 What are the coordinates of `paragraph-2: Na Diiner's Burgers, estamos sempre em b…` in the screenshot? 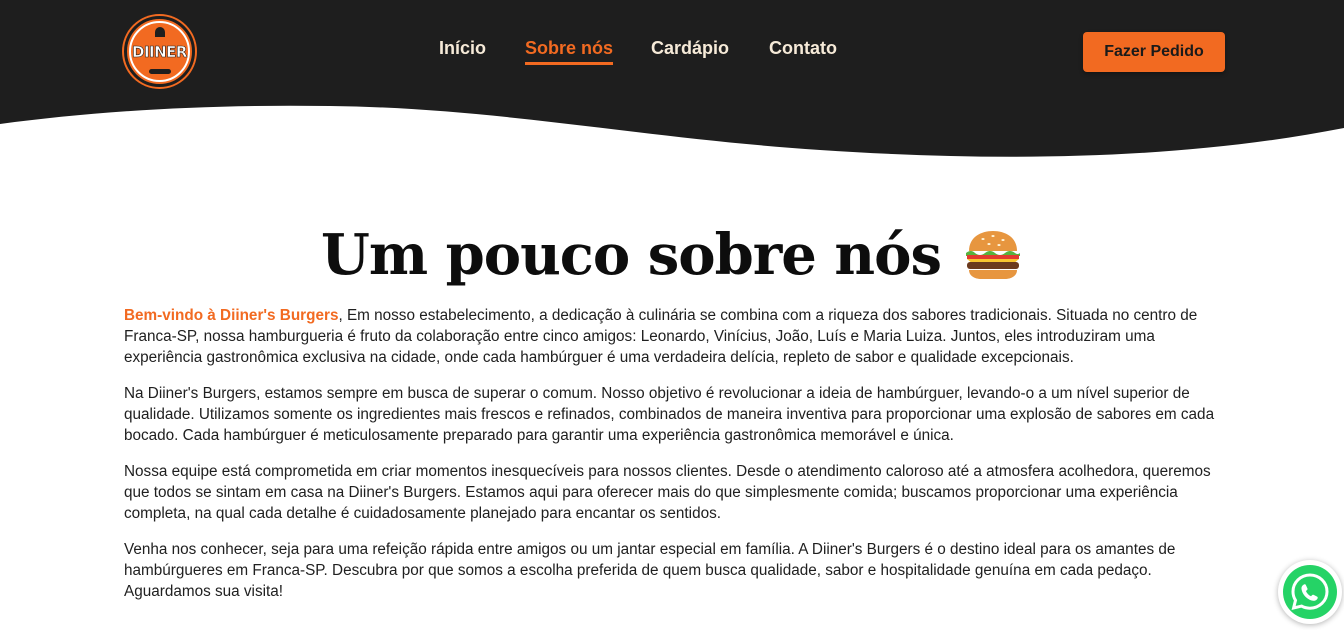 It's located at (669, 414).